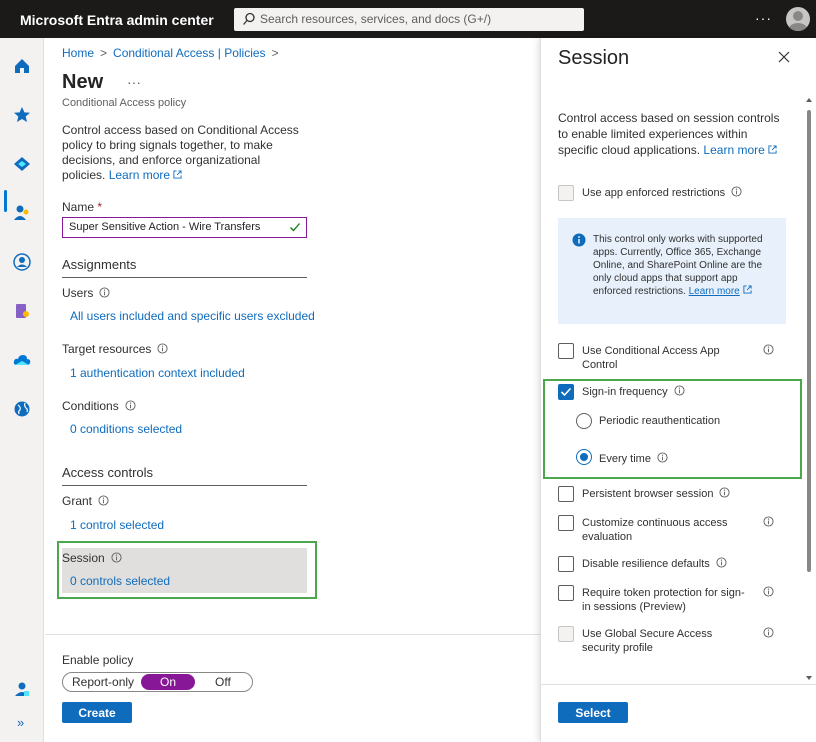 The width and height of the screenshot is (816, 742). Describe the element at coordinates (22, 262) in the screenshot. I see `groups-icon` at that location.